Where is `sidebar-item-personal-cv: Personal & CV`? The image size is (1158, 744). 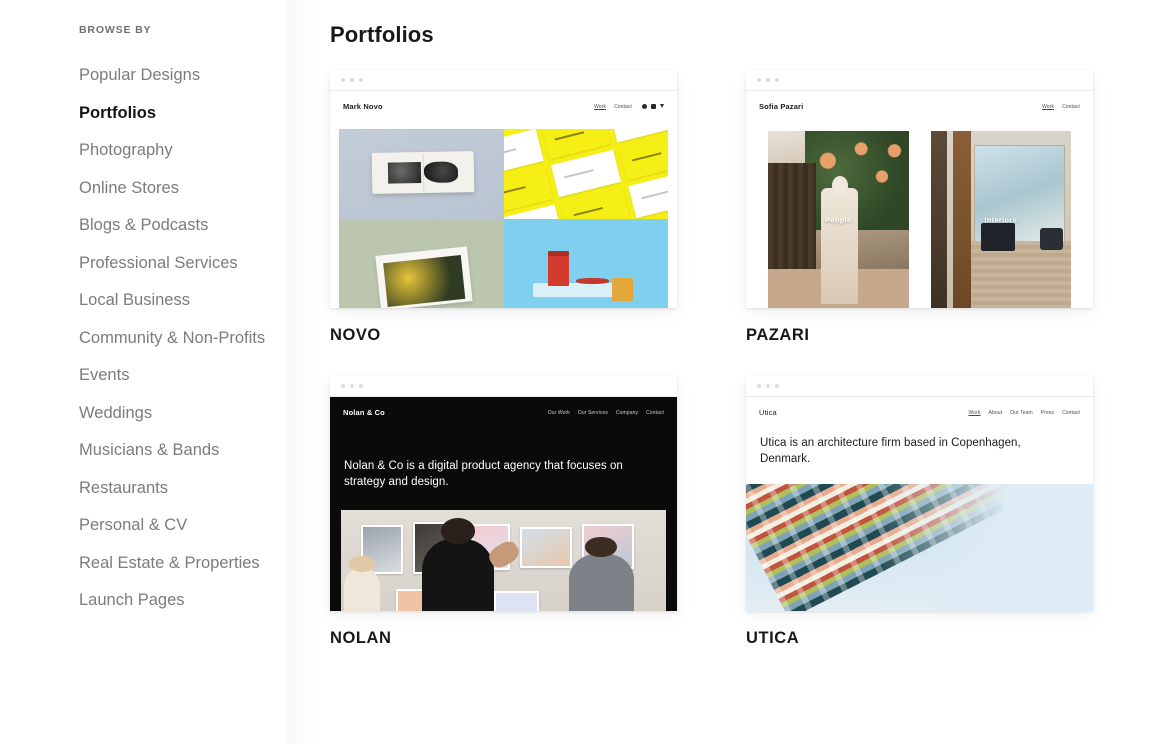 sidebar-item-personal-cv: Personal & CV is located at coordinates (199, 526).